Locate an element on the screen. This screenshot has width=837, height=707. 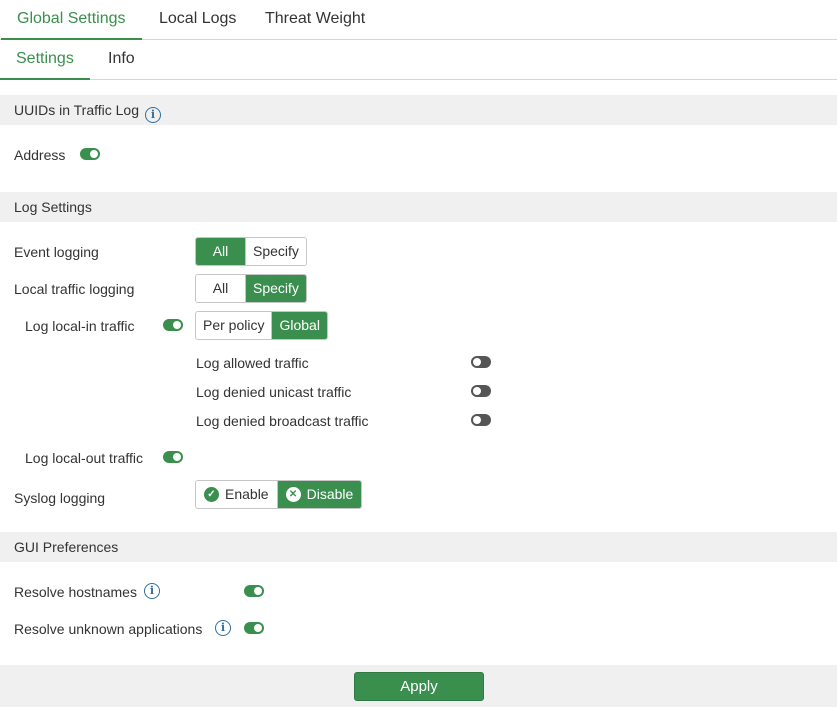
address-label: Address is located at coordinates (40, 155).